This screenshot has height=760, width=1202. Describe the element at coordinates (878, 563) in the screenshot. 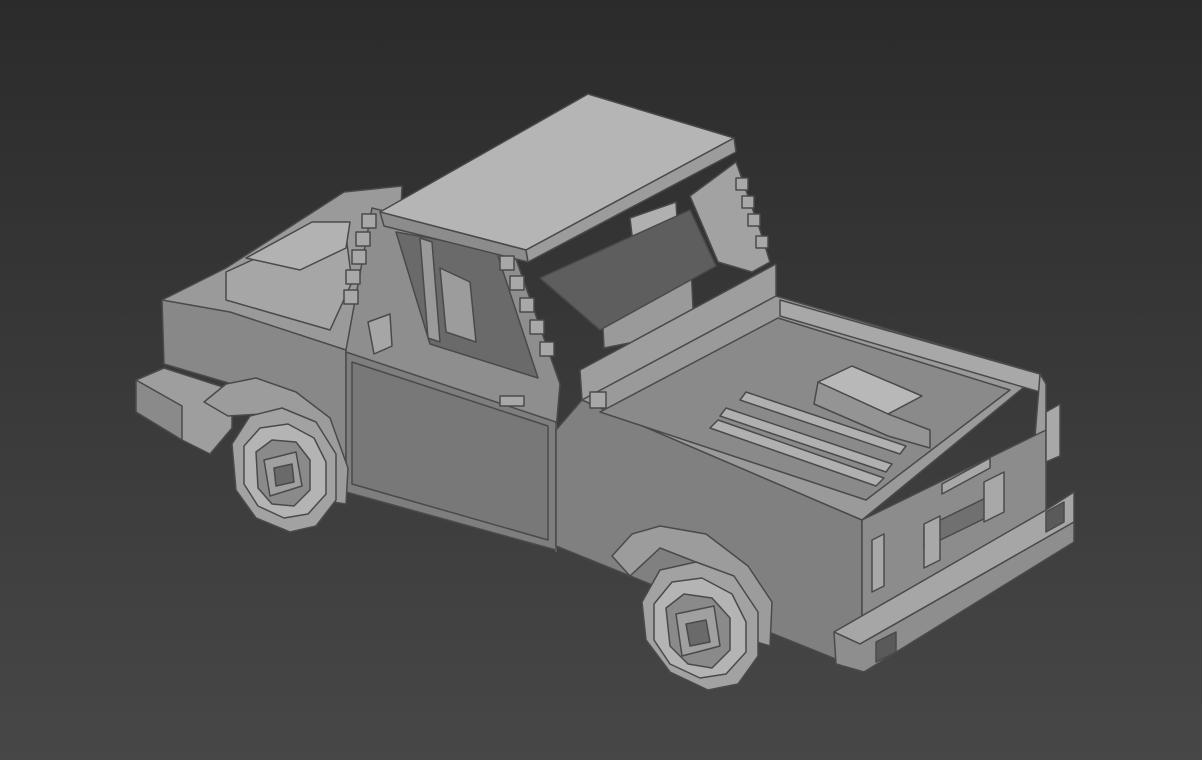

I see `taillight-left` at that location.